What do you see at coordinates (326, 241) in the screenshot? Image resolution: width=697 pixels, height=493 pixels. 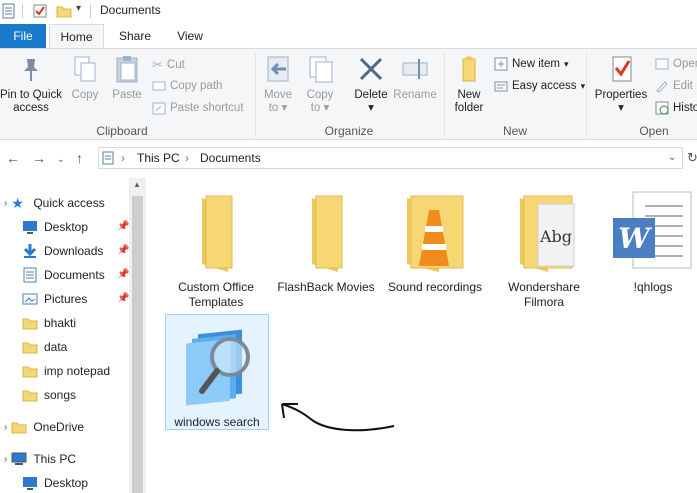 I see `file-item-flashback-movies: FlashBack Movies` at bounding box center [326, 241].